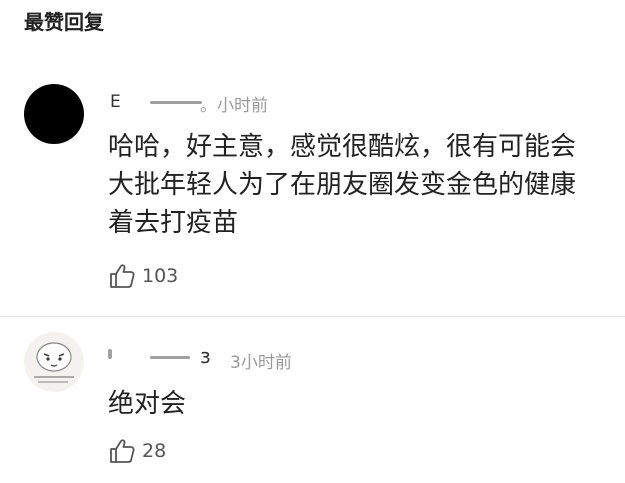  I want to click on section-title: 最赞回复, so click(64, 22).